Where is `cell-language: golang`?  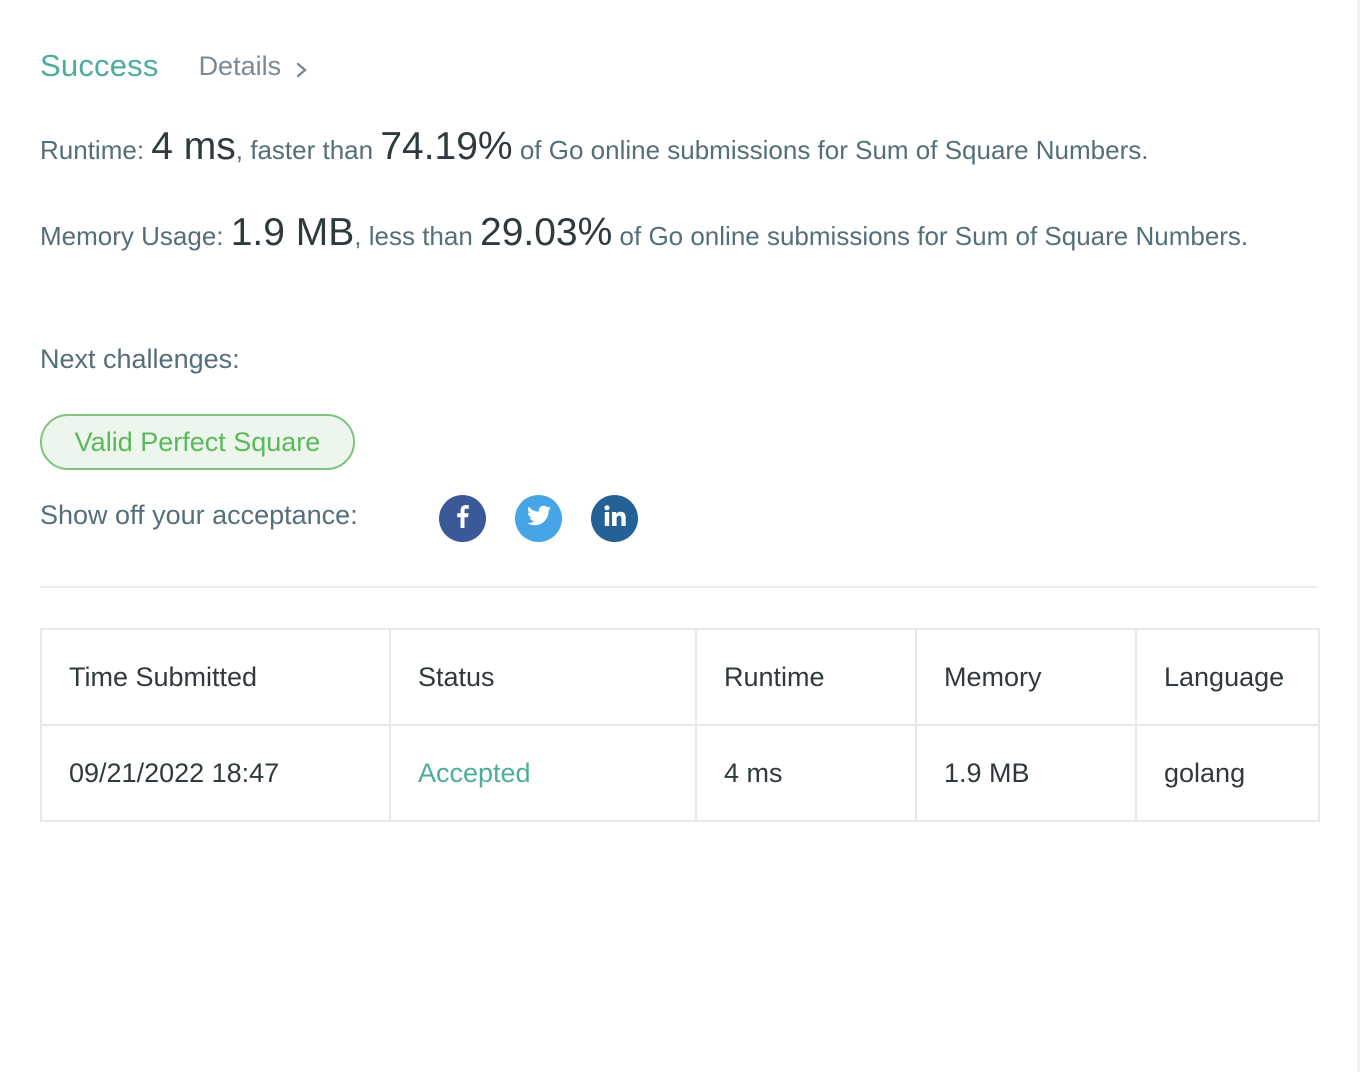 cell-language: golang is located at coordinates (1227, 773).